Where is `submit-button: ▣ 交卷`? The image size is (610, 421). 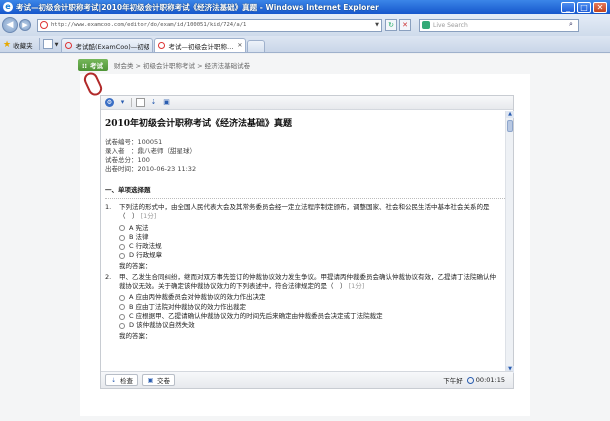 submit-button: ▣ 交卷 is located at coordinates (158, 380).